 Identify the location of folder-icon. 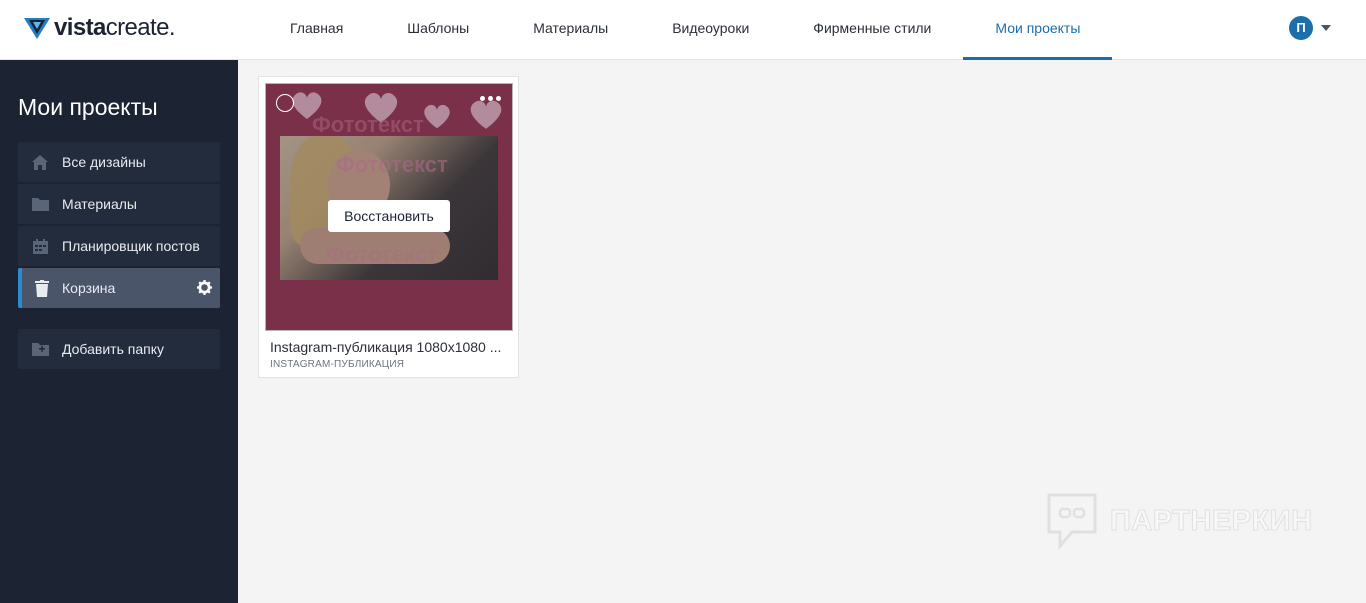
(40, 204).